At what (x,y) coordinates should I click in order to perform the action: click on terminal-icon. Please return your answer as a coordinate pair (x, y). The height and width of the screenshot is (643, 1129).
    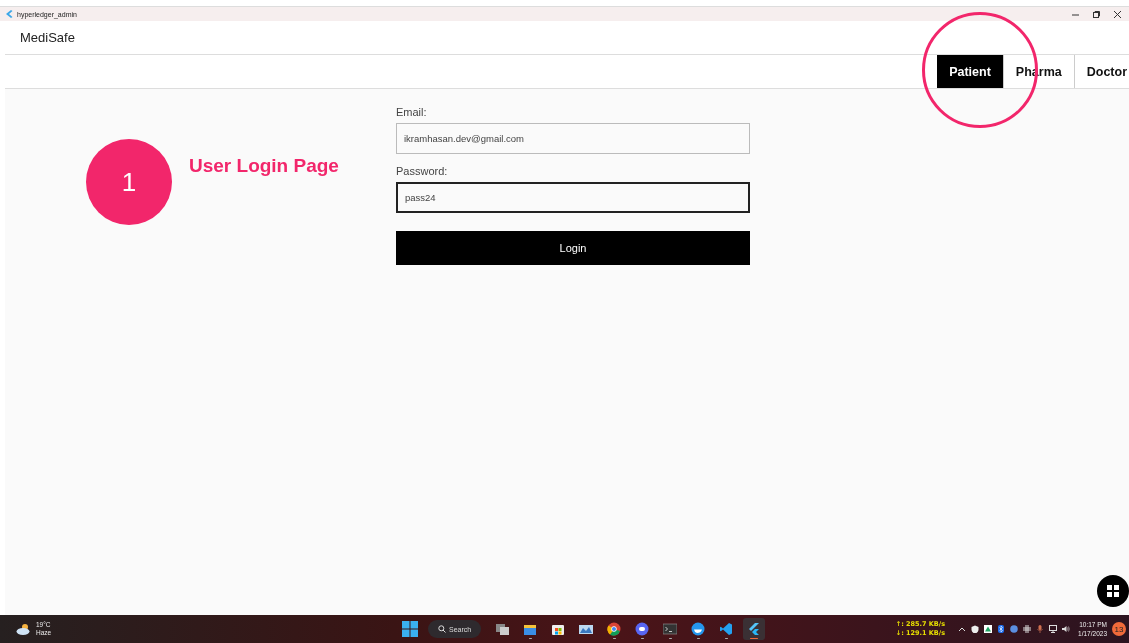
    Looking at the image, I should click on (670, 629).